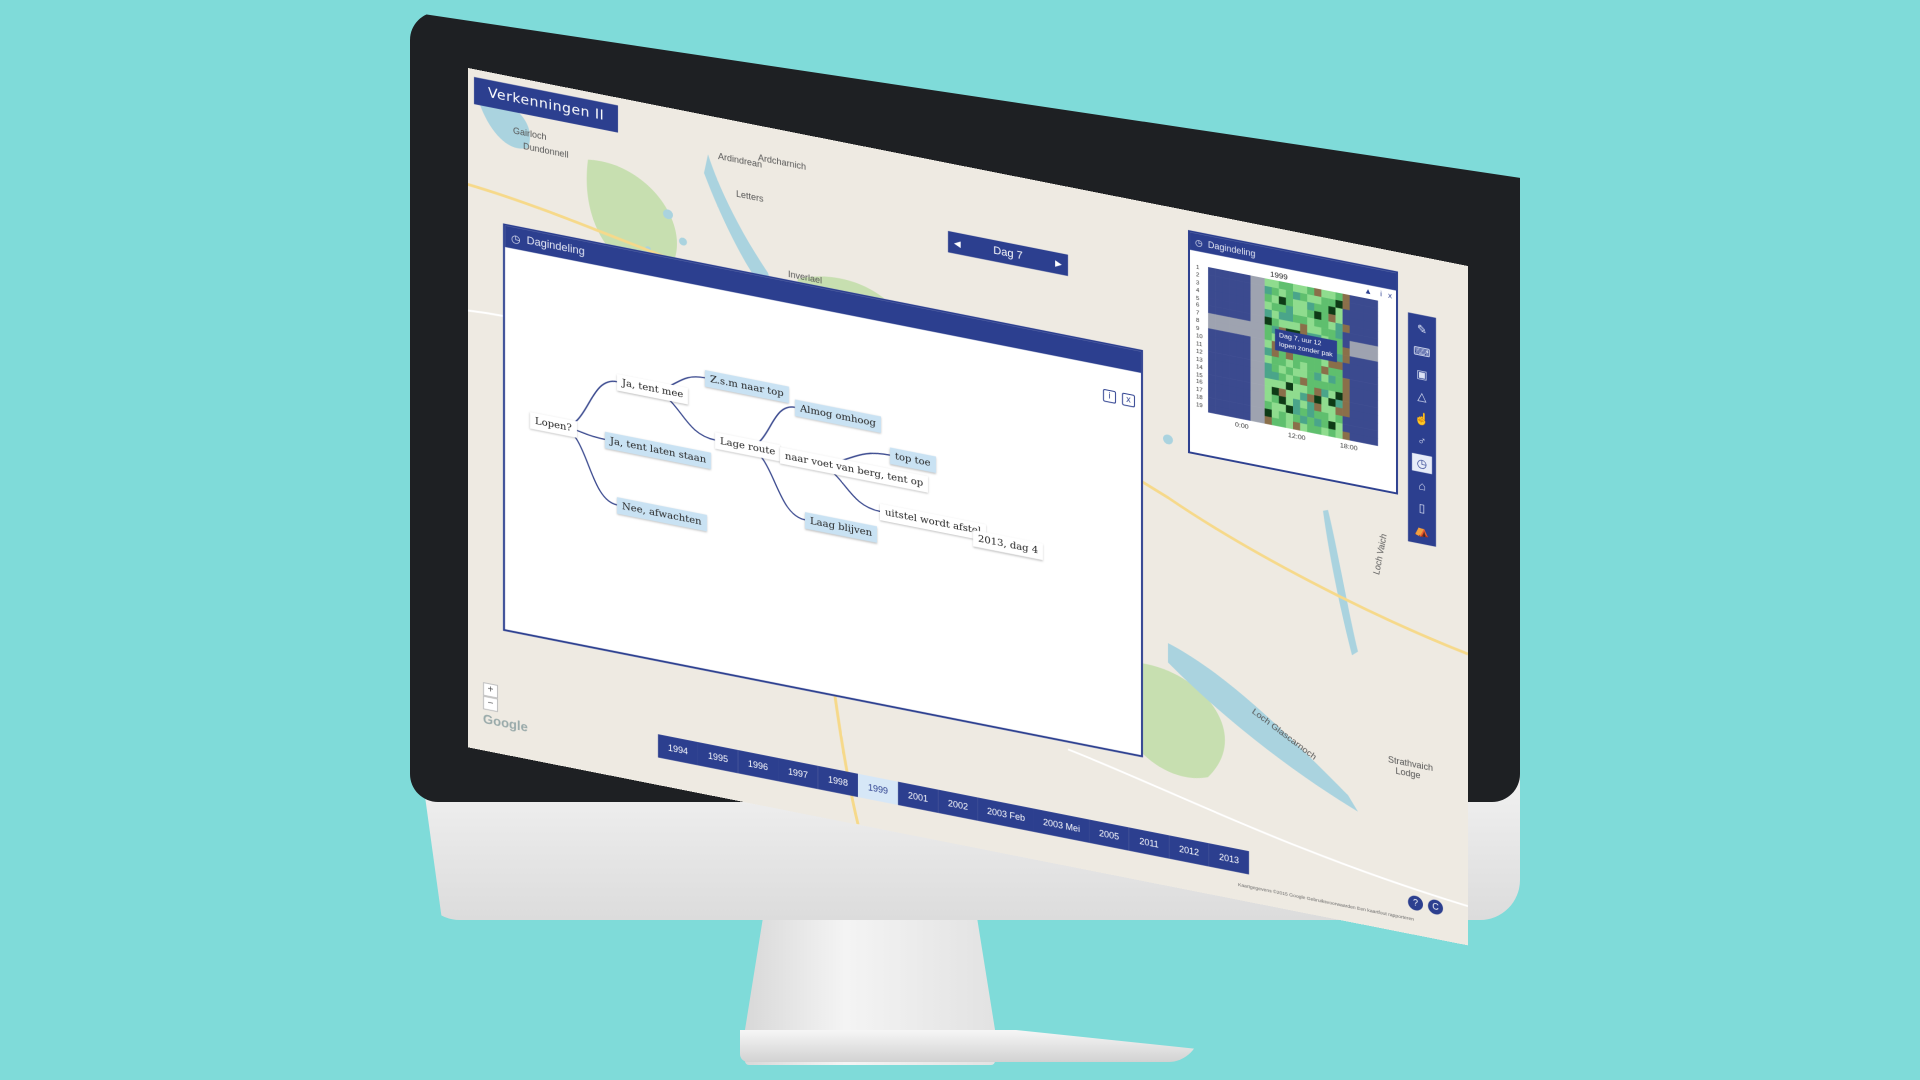 The image size is (1920, 1080). Describe the element at coordinates (1198, 275) in the screenshot. I see `row-label: 2` at that location.